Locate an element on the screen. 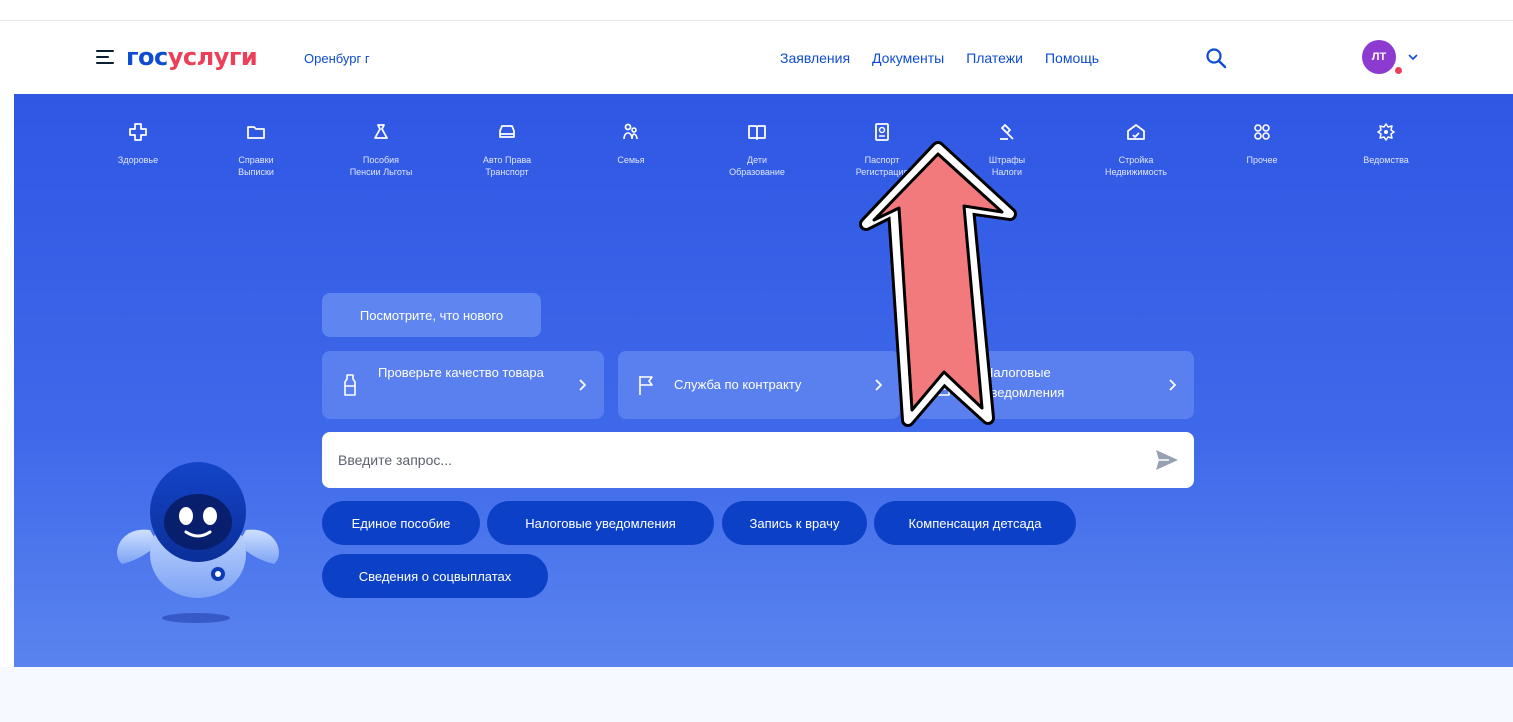  flag-icon is located at coordinates (646, 385).